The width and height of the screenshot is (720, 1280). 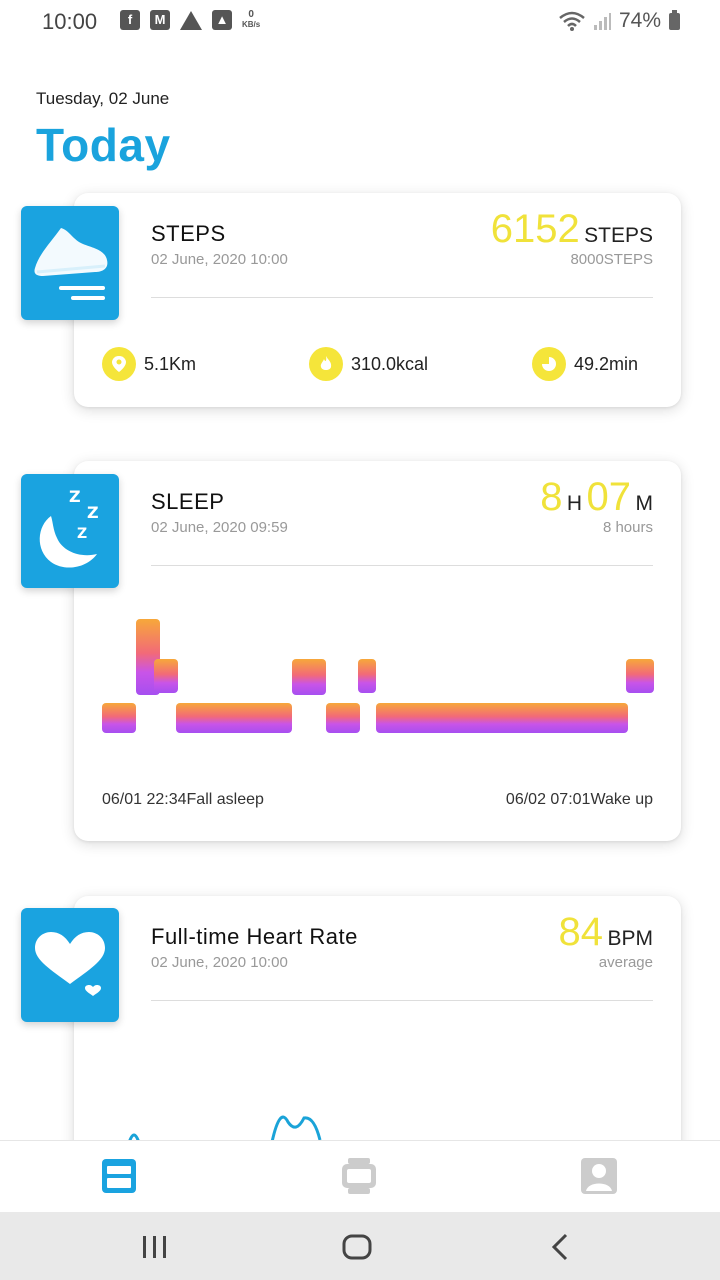 What do you see at coordinates (357, 1247) in the screenshot?
I see `home-button` at bounding box center [357, 1247].